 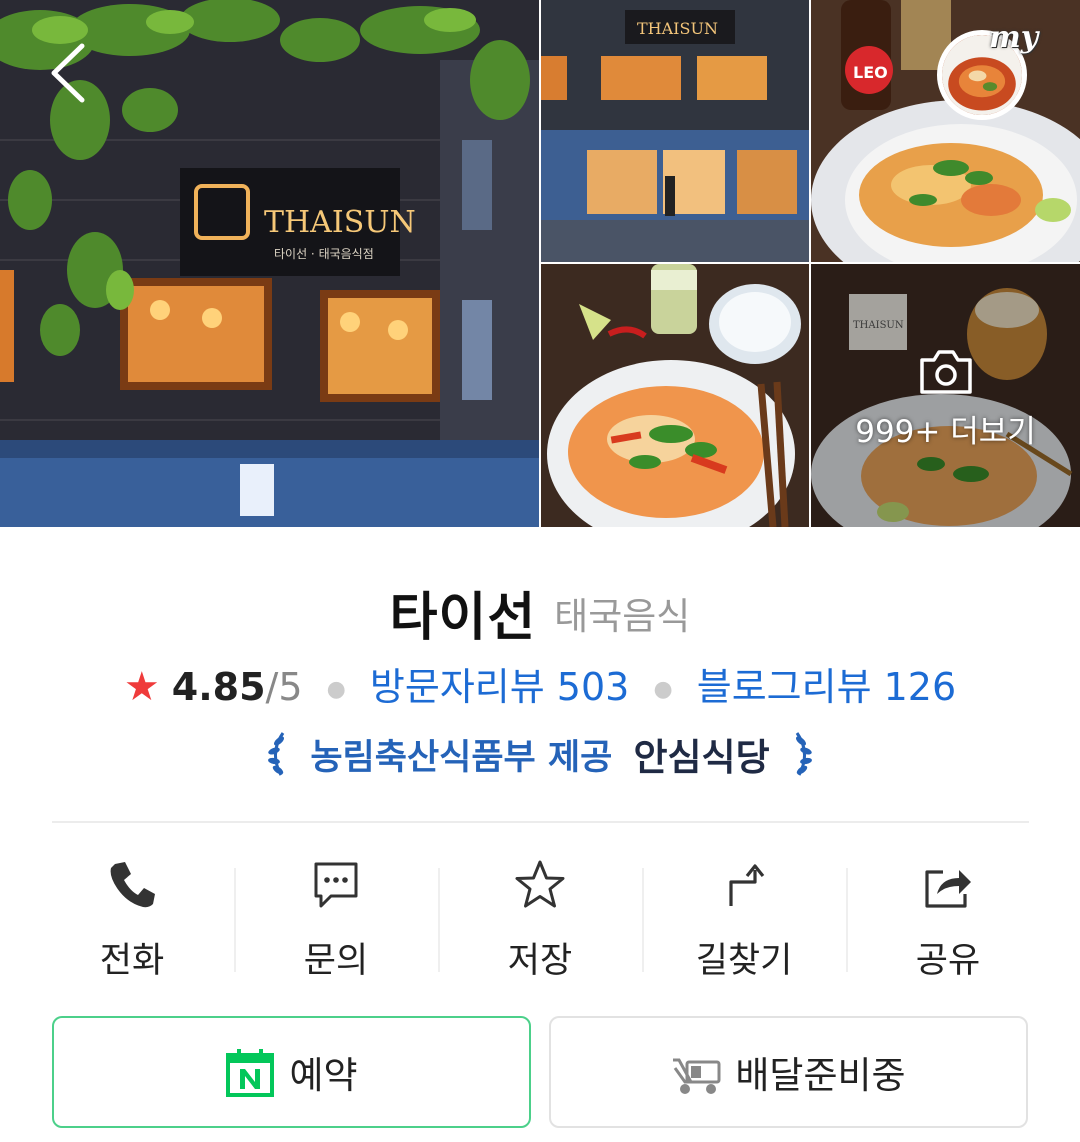 I want to click on camera-icon, so click(x=946, y=372).